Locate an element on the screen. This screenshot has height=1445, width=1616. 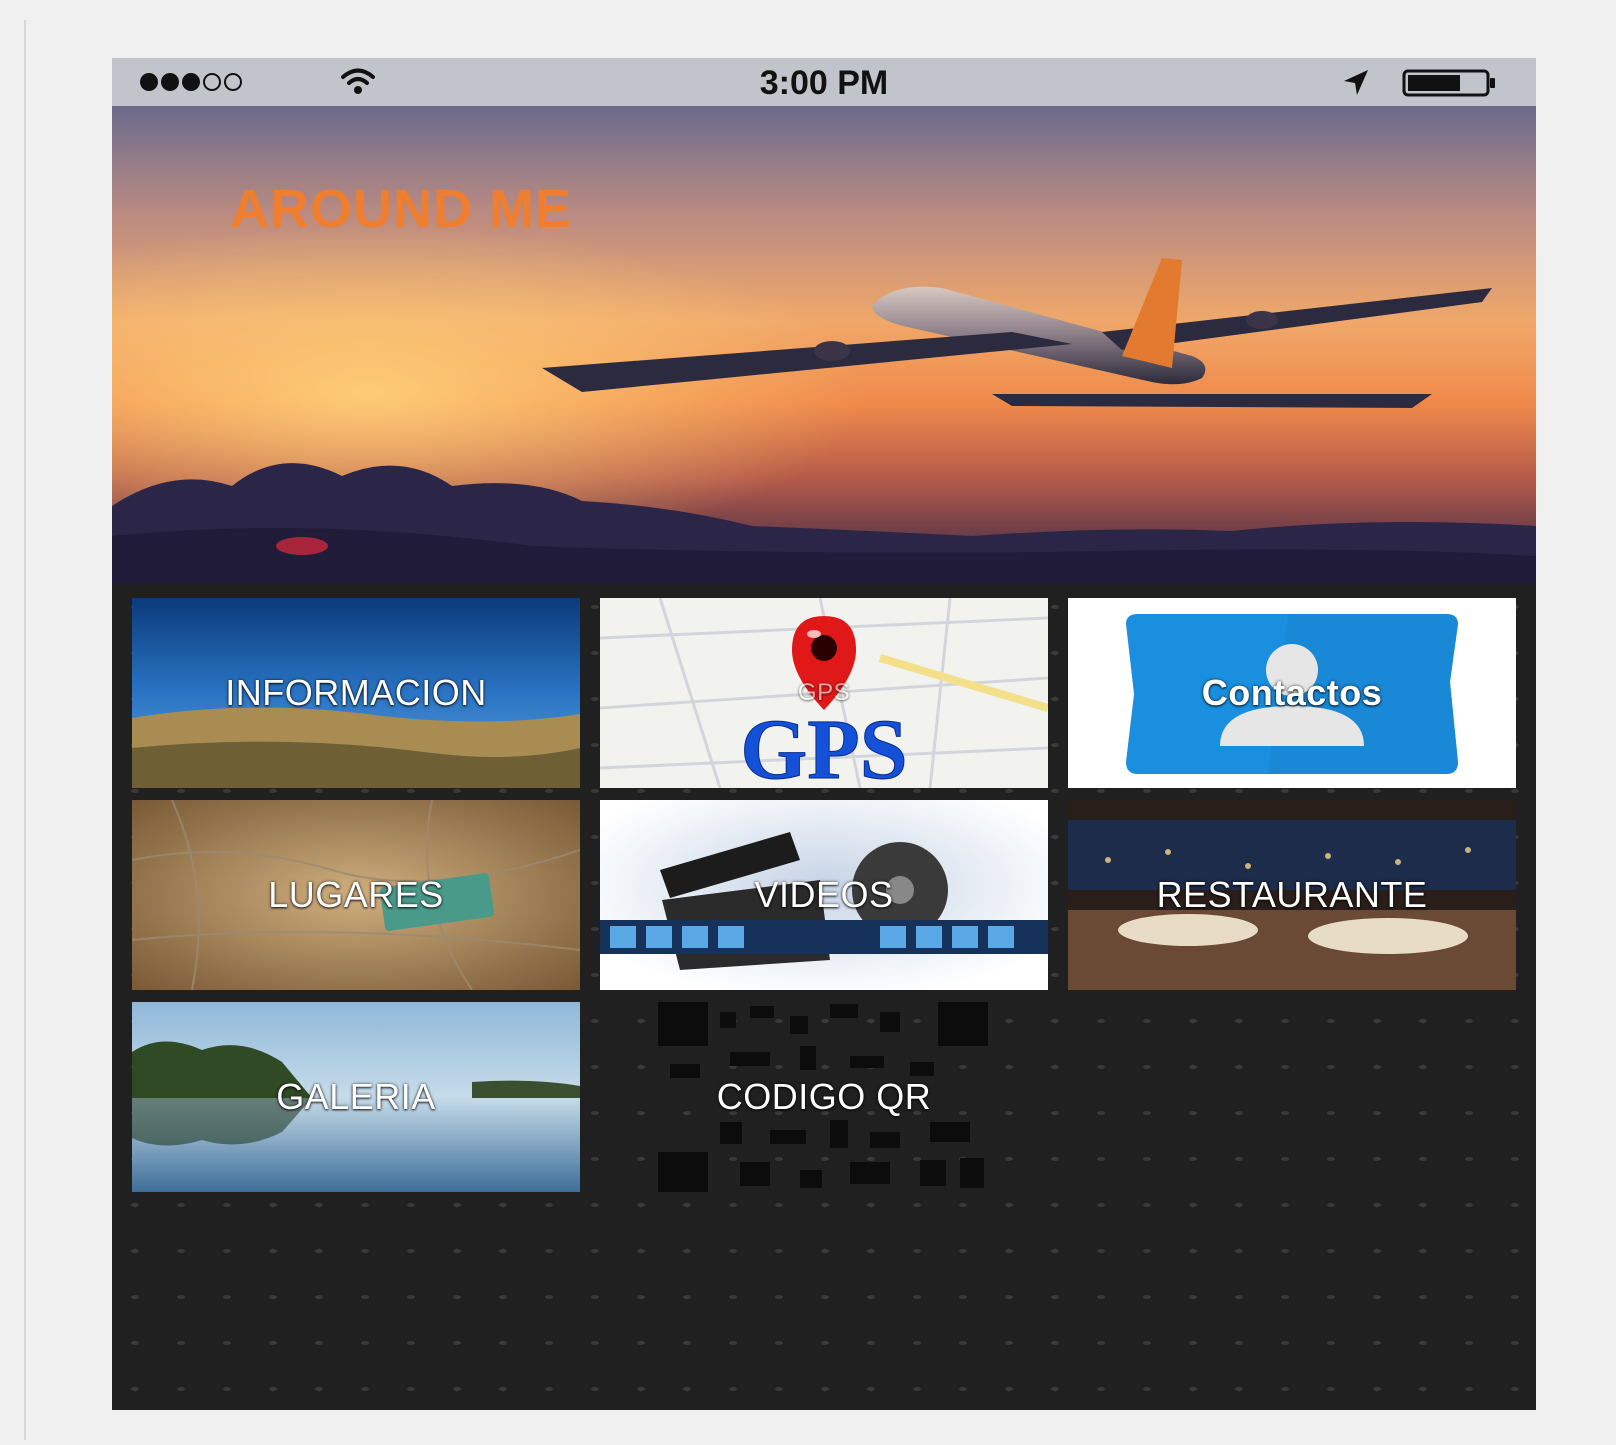
tile-gps: GPS GPS is located at coordinates (824, 693).